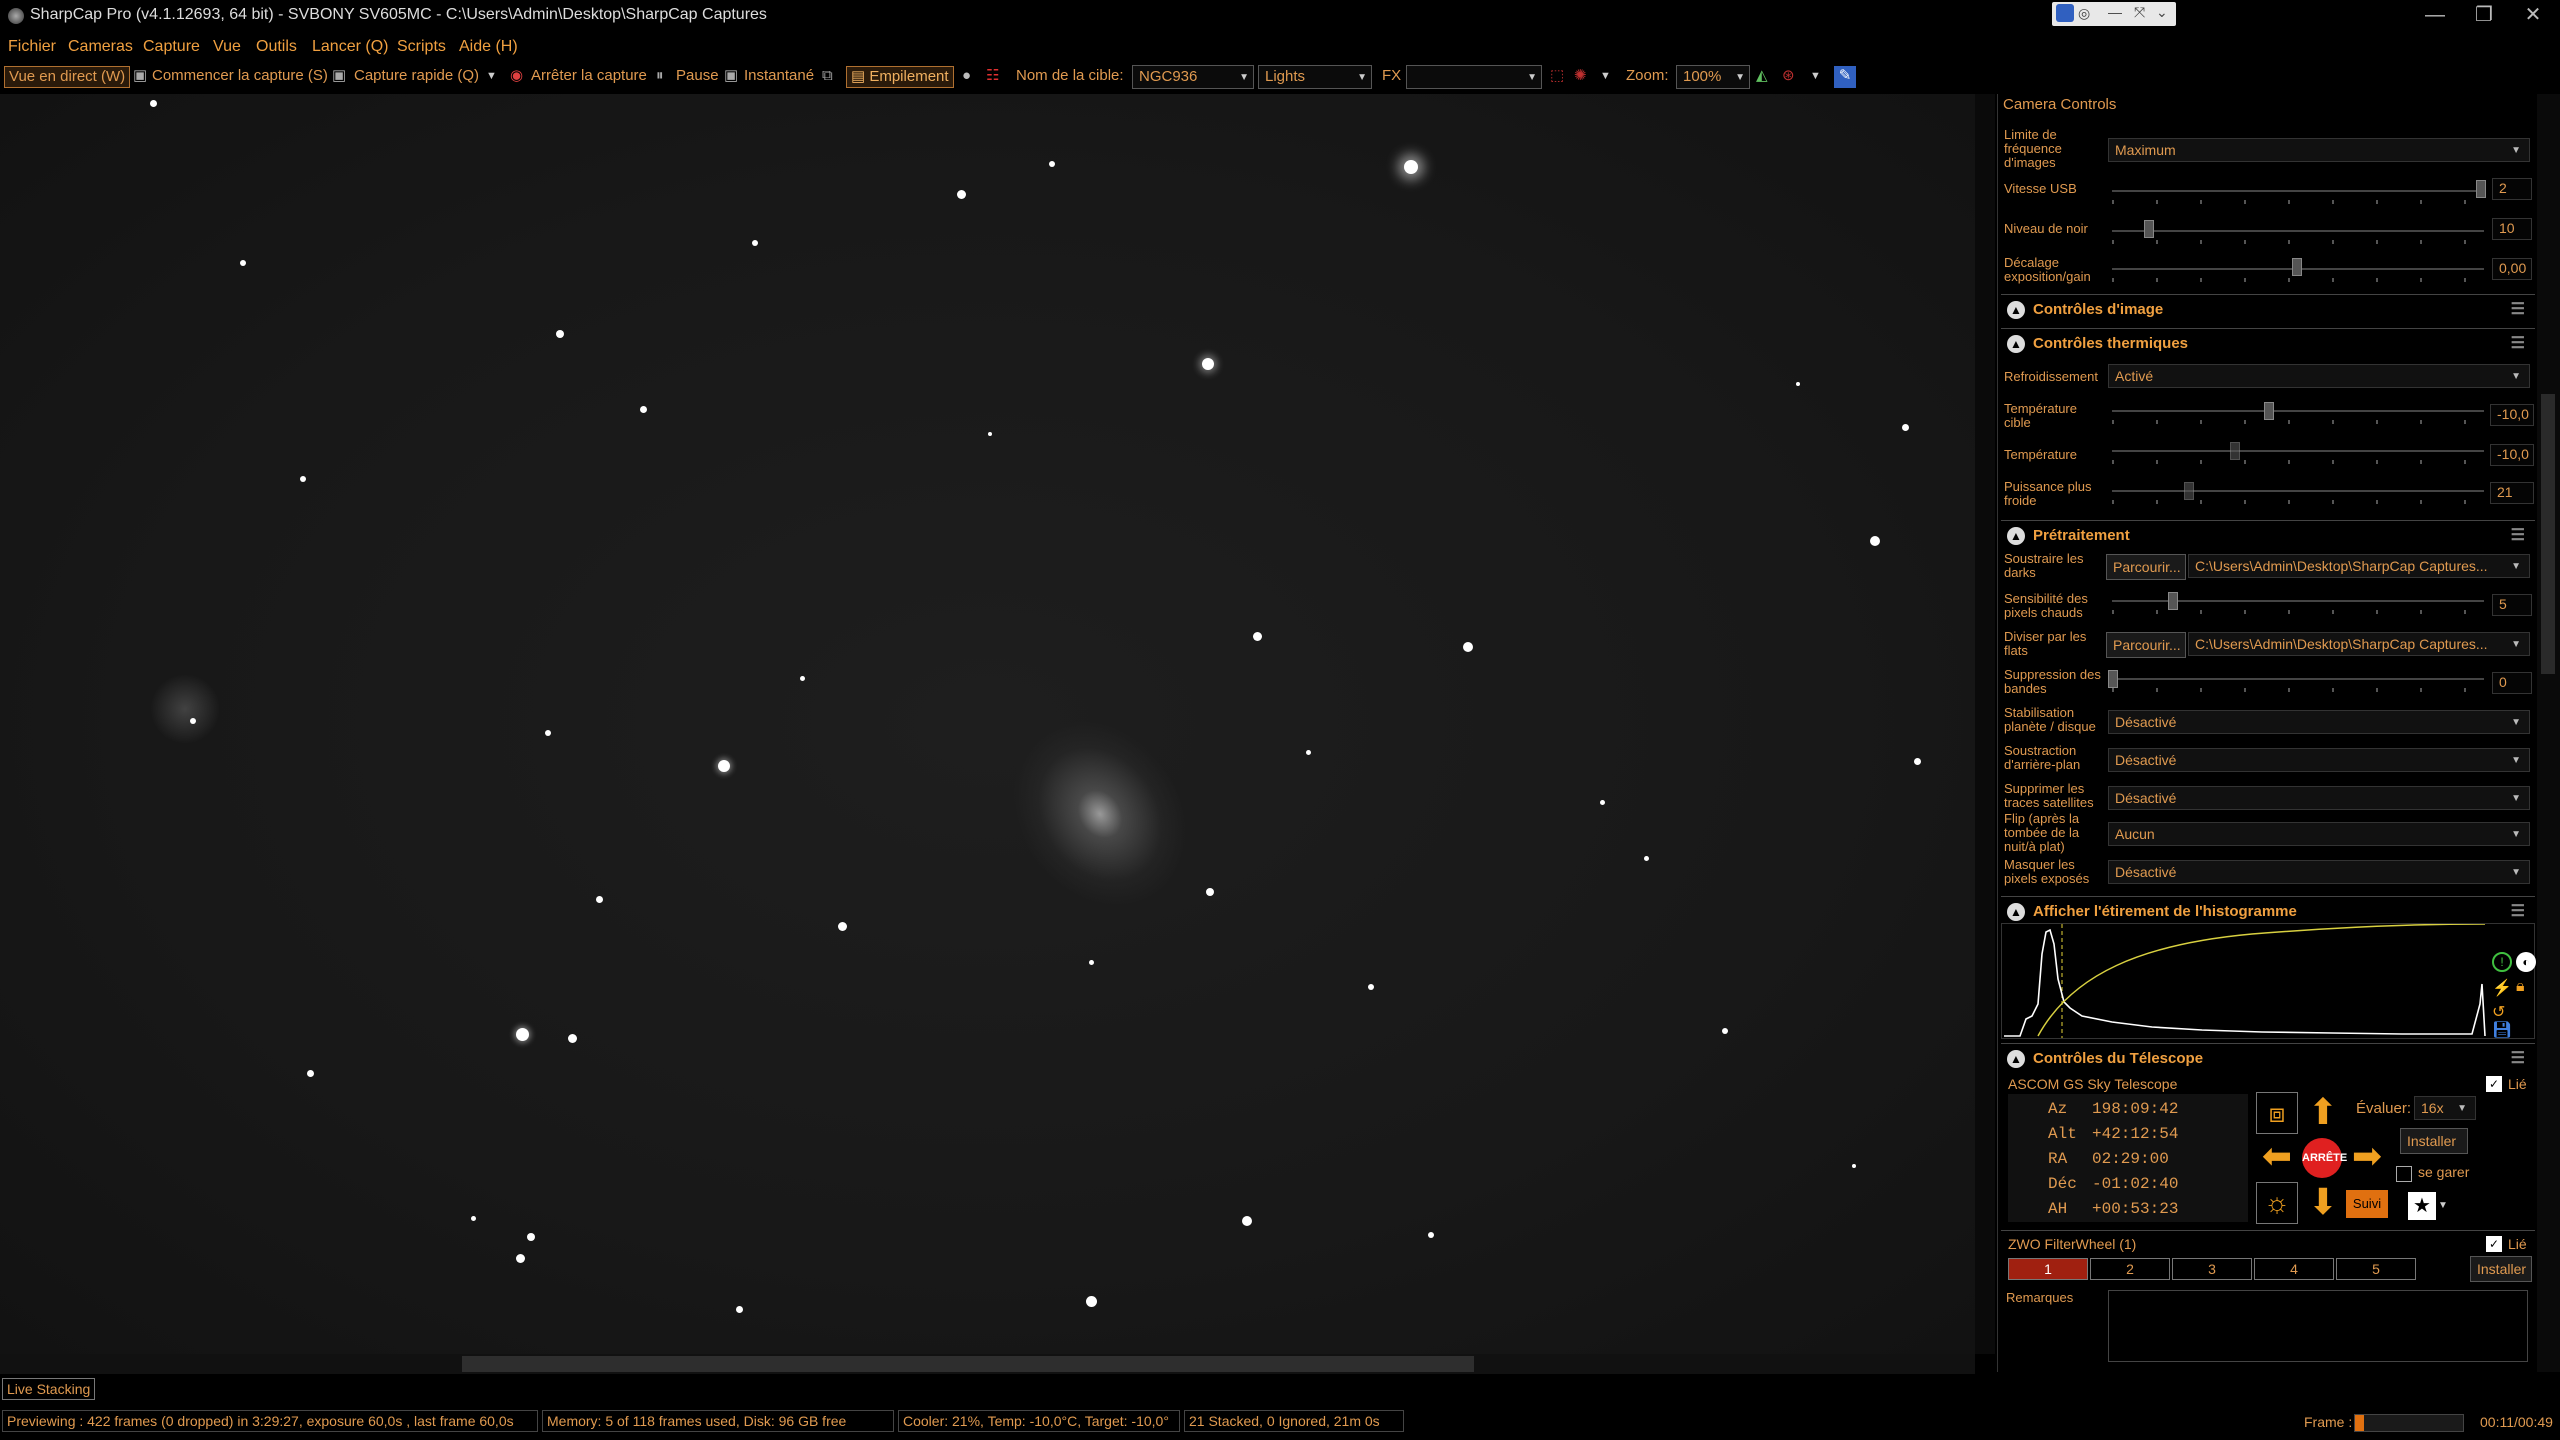 The height and width of the screenshot is (1440, 2560). Describe the element at coordinates (2268, 535) in the screenshot. I see `preprocess-header: ▲ Prétraitement ☰` at that location.